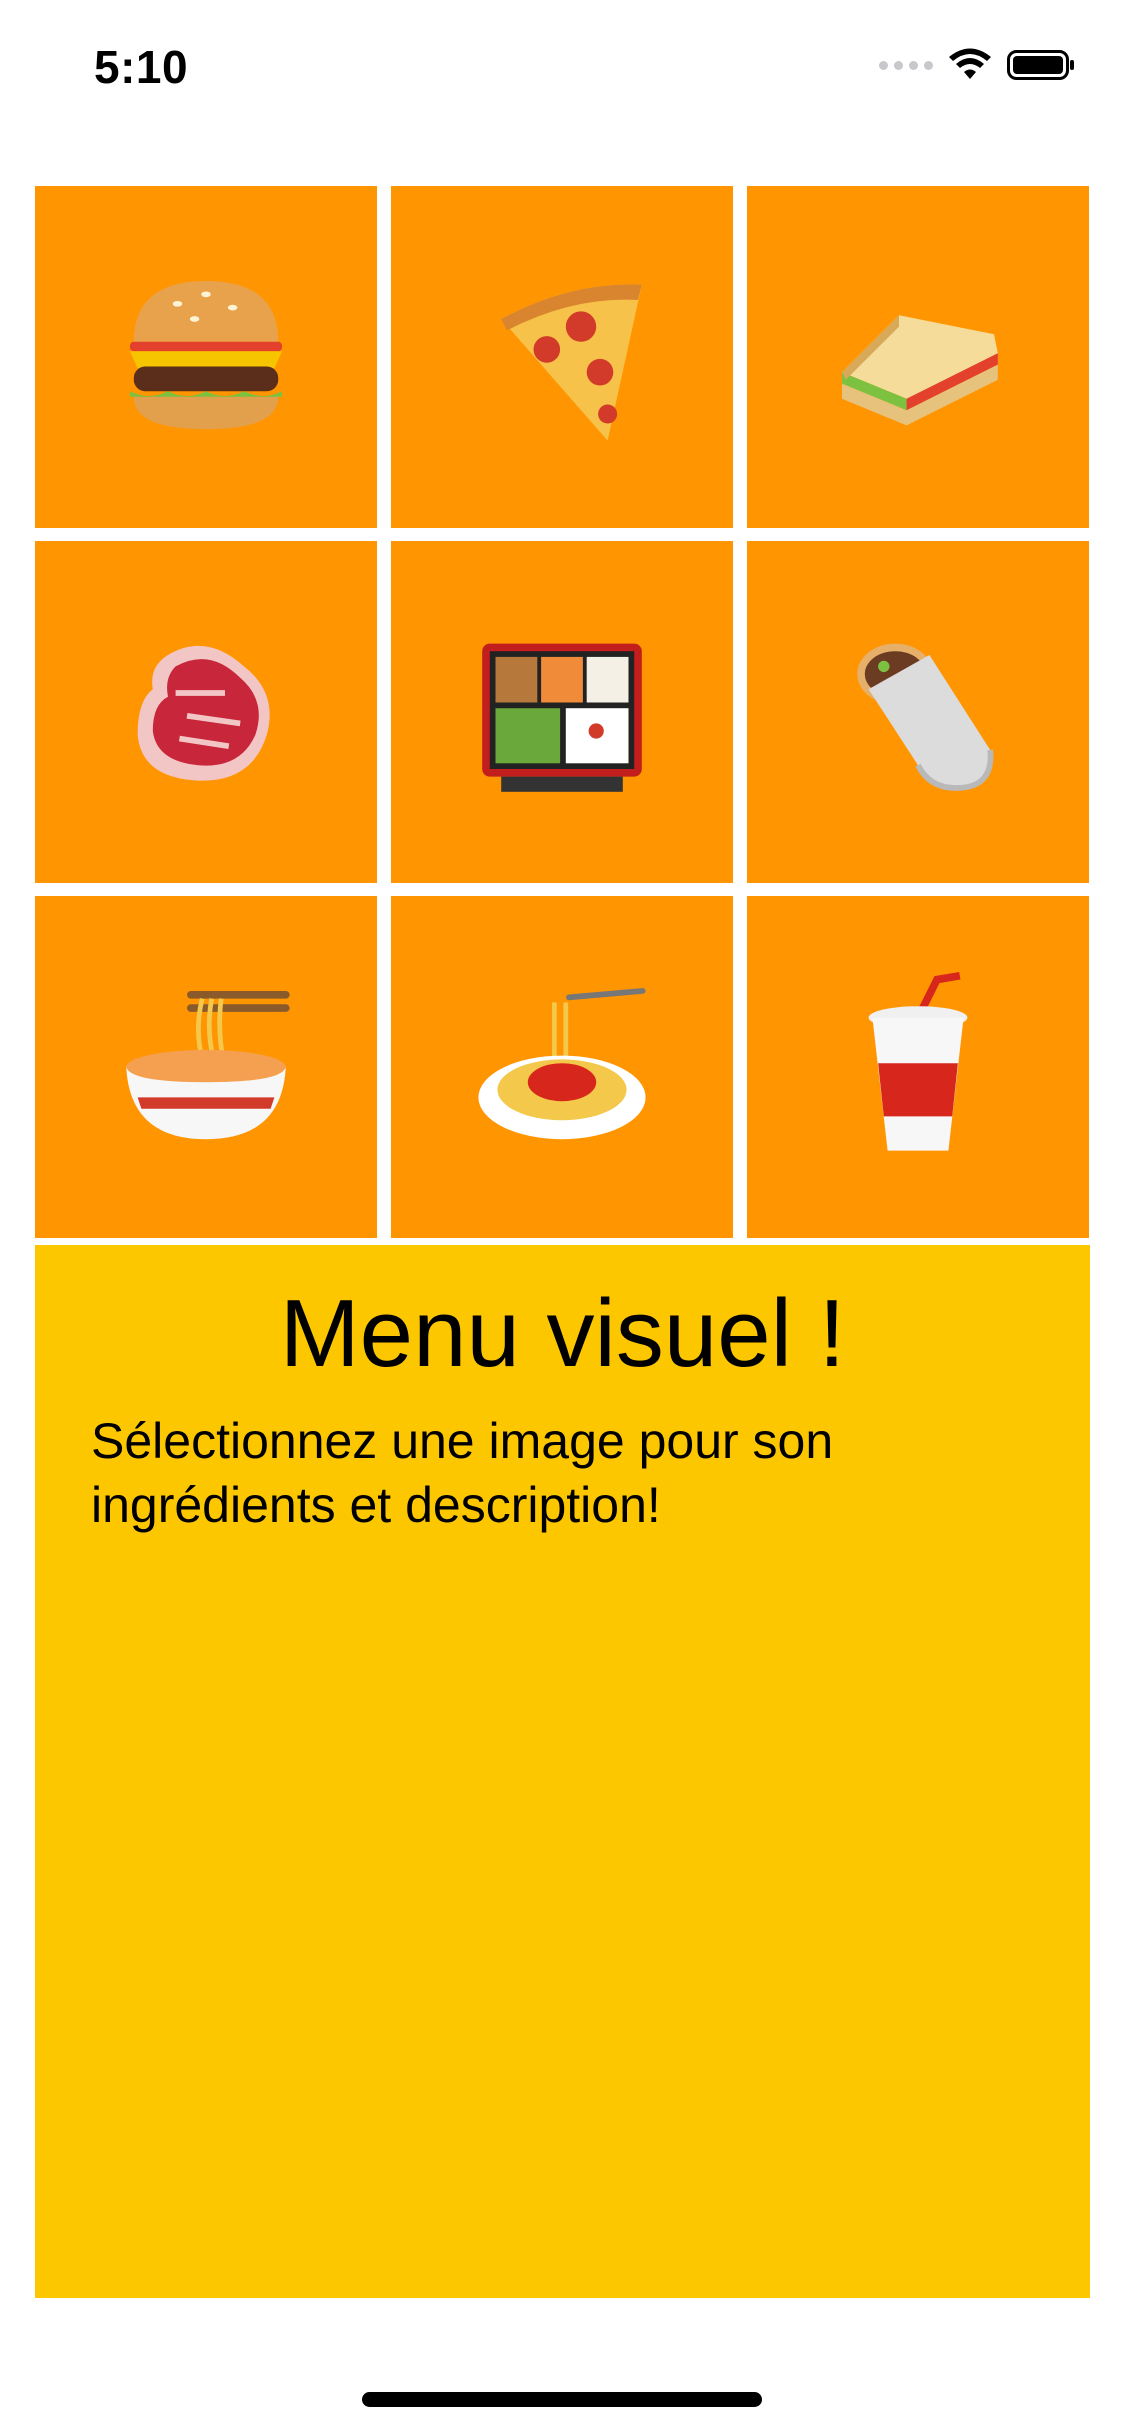 The height and width of the screenshot is (2436, 1125). I want to click on spaghetti-icon, so click(562, 1064).